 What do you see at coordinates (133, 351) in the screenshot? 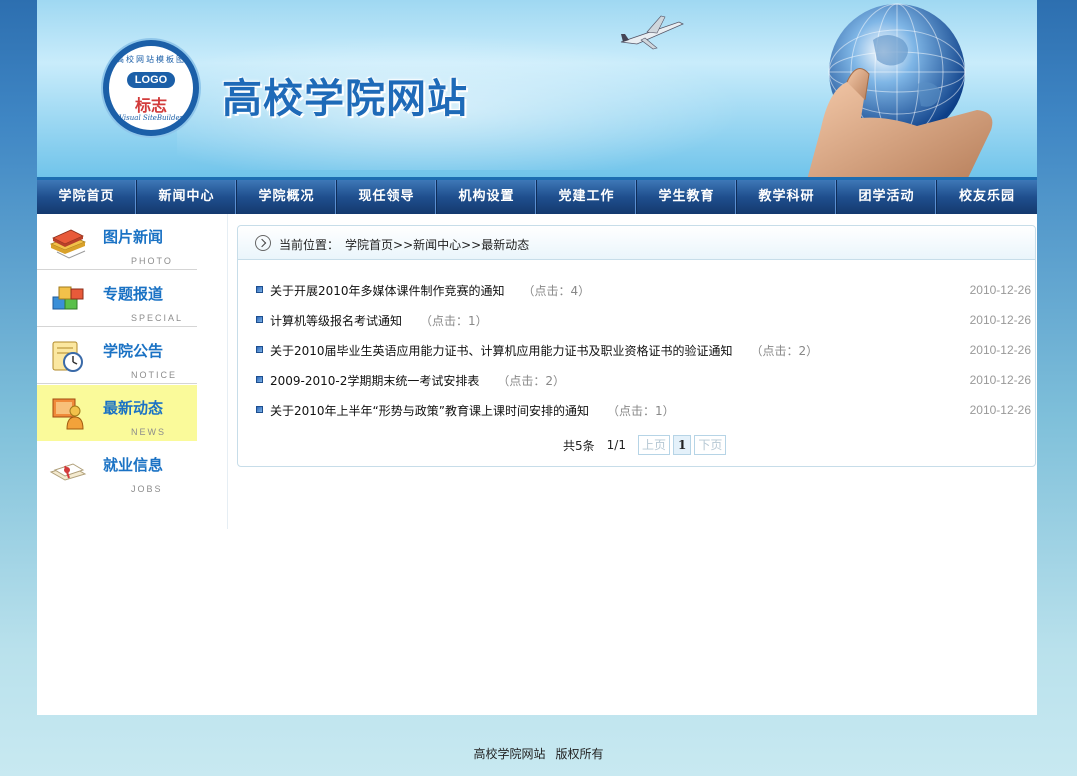
I see `sidebar-item-label: 学院公告` at bounding box center [133, 351].